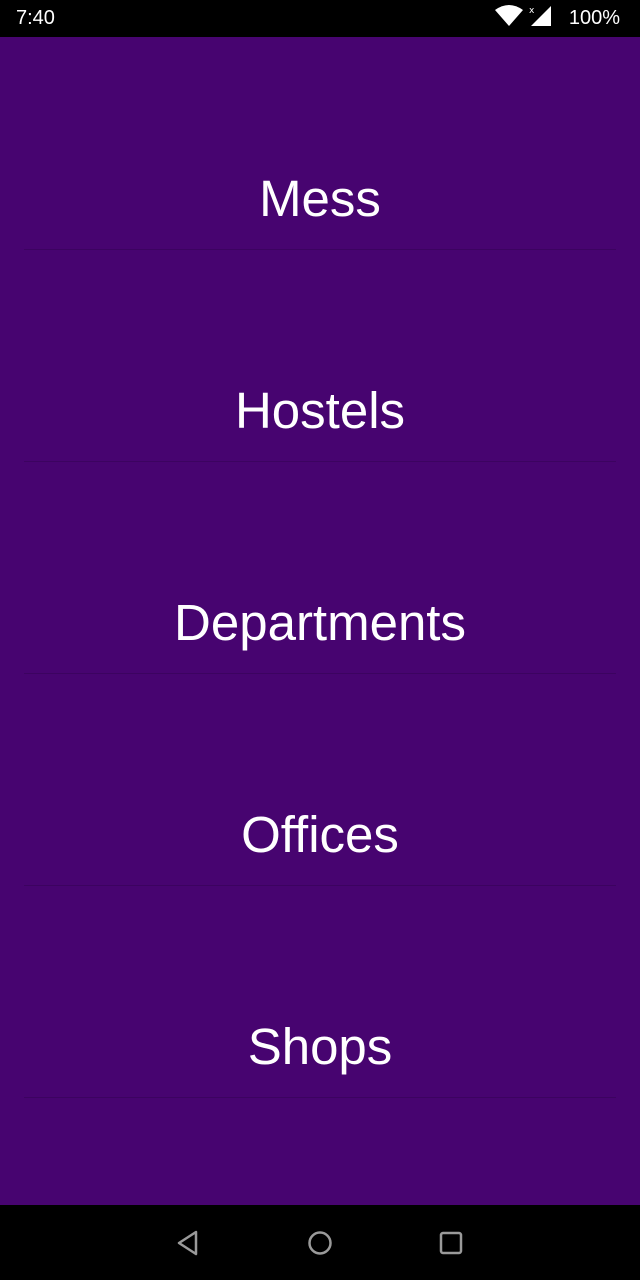  I want to click on svg-text: x, so click(532, 11).